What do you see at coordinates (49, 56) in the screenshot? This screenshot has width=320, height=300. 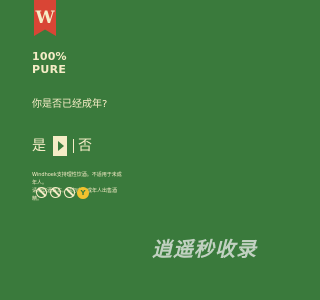 I see `tagline-percent: 100%` at bounding box center [49, 56].